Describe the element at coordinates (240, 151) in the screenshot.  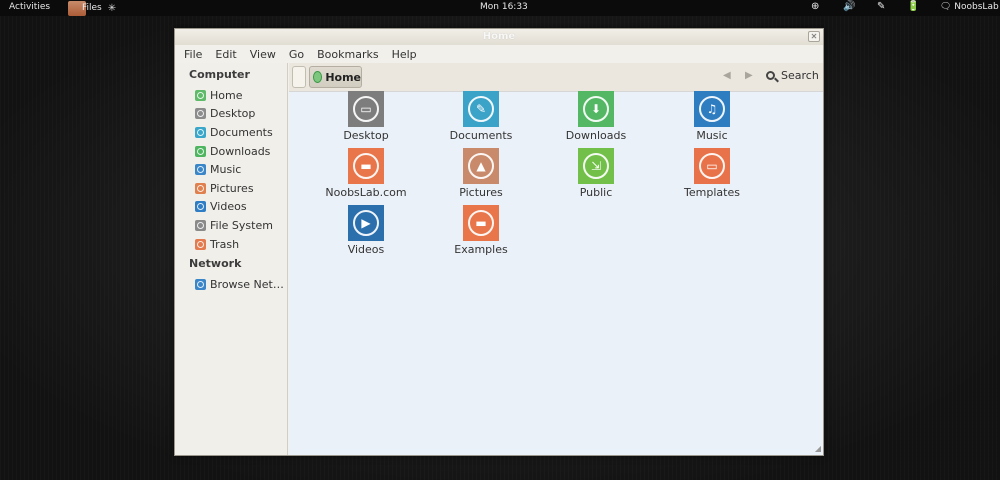
I see `sidebar-item-label: Downloads` at that location.